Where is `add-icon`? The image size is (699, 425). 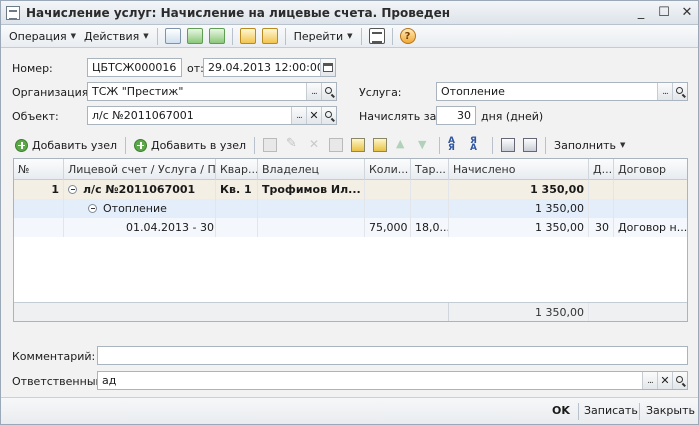 add-icon is located at coordinates (141, 145).